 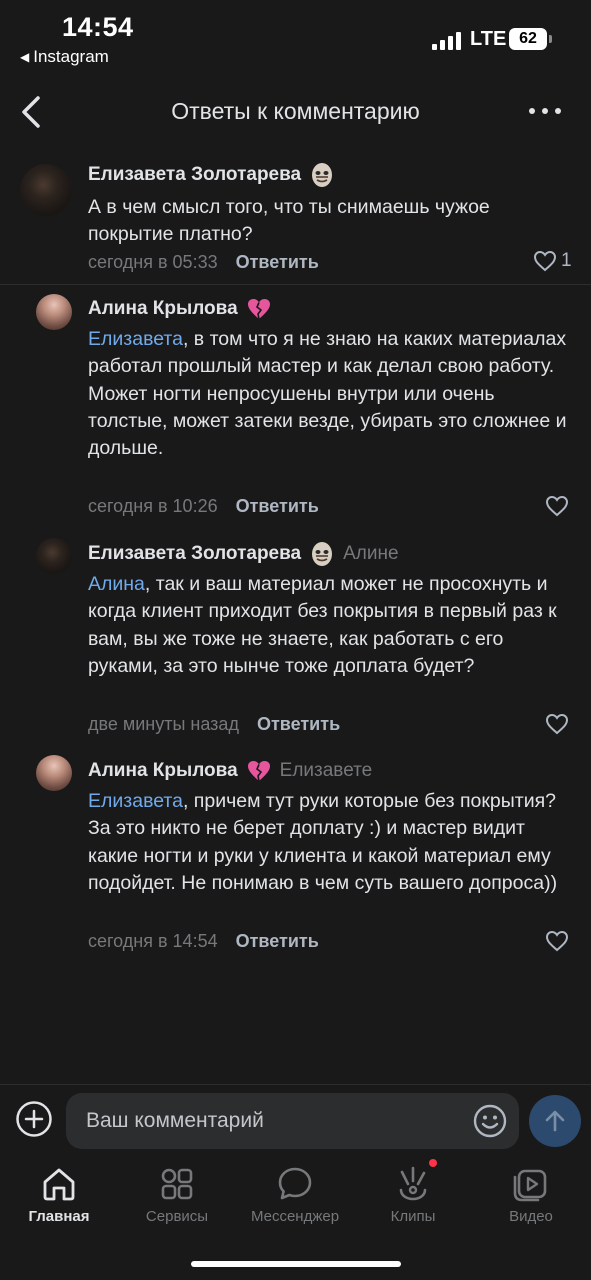 What do you see at coordinates (177, 1184) in the screenshot?
I see `services-icon` at bounding box center [177, 1184].